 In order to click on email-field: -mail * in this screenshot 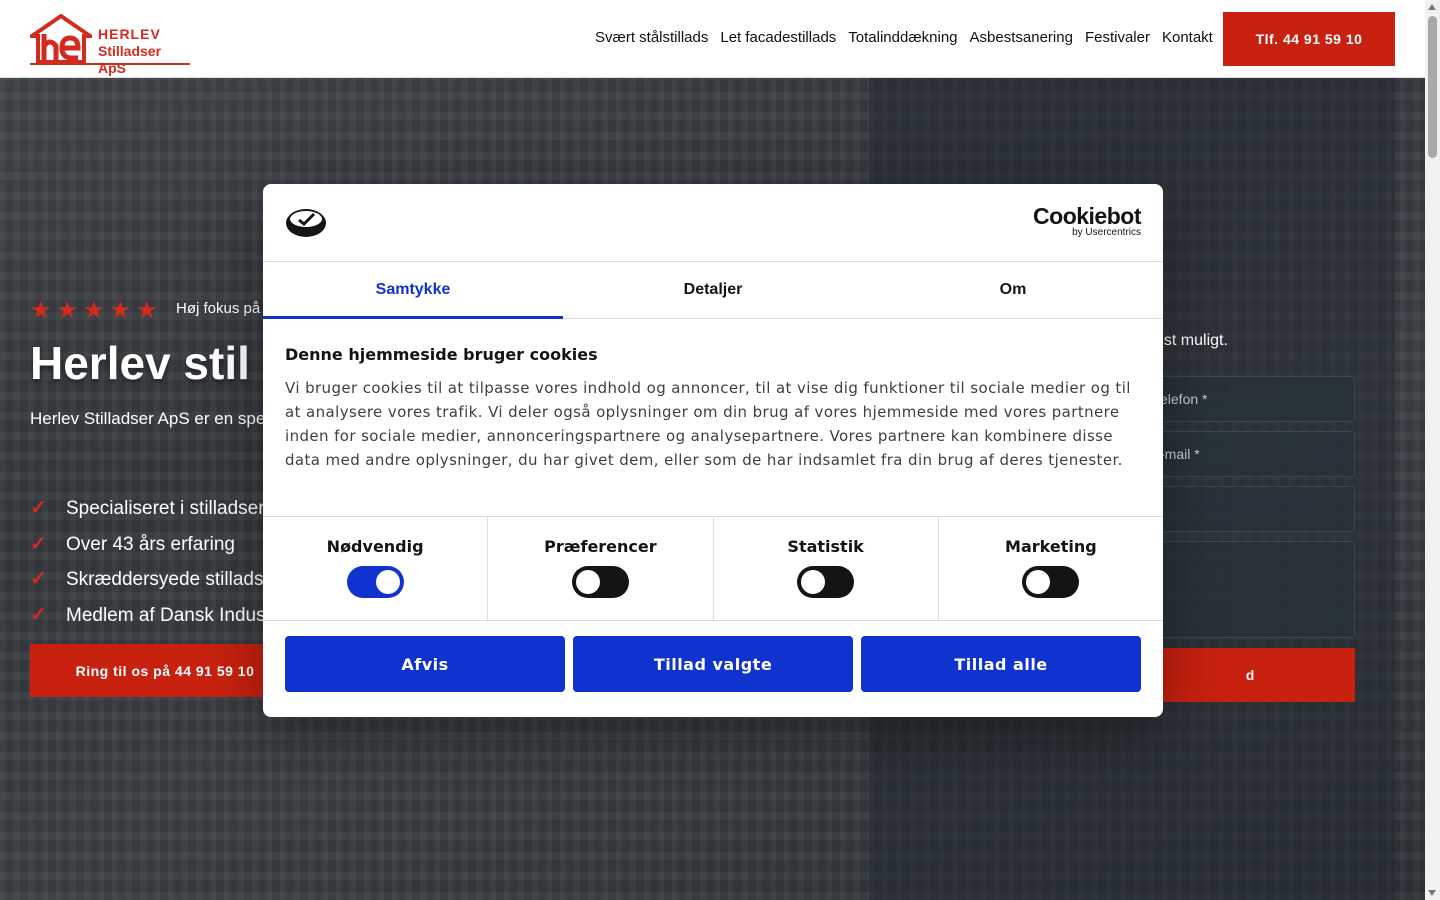, I will do `click(1250, 454)`.